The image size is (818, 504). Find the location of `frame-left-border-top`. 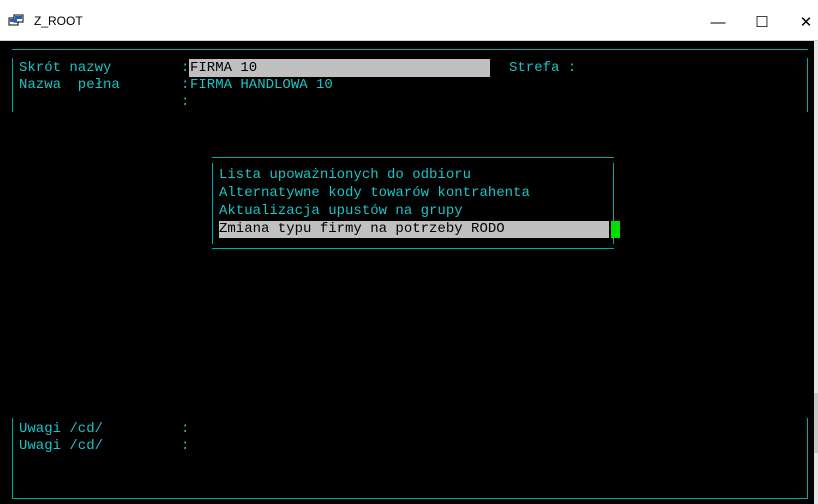

frame-left-border-top is located at coordinates (12, 85).